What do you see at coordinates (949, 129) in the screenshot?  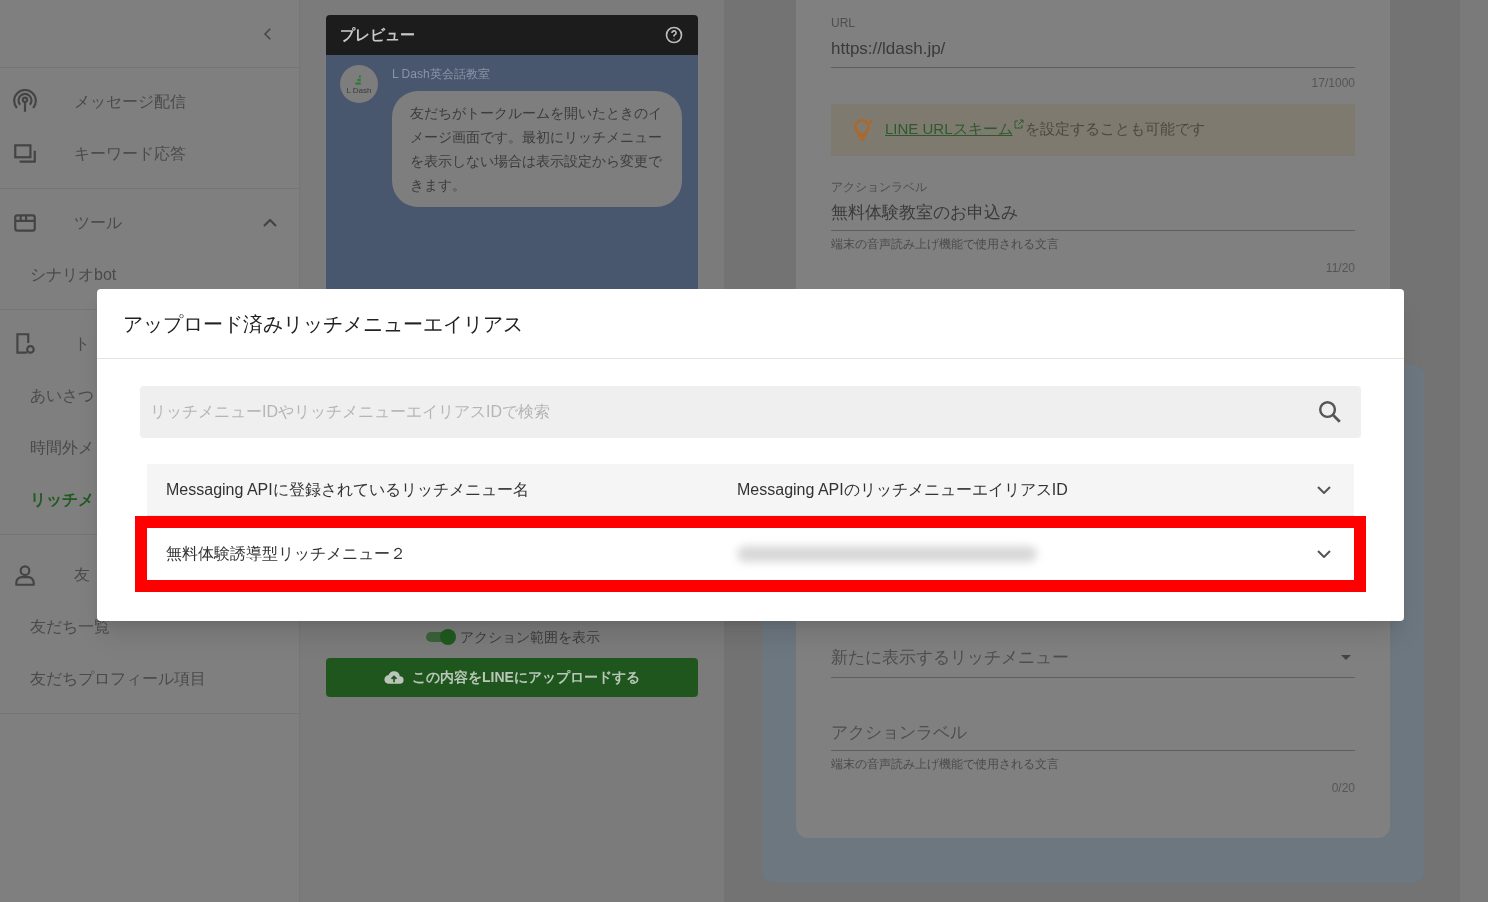 I see `scheme-link: LINE URLスキーム` at bounding box center [949, 129].